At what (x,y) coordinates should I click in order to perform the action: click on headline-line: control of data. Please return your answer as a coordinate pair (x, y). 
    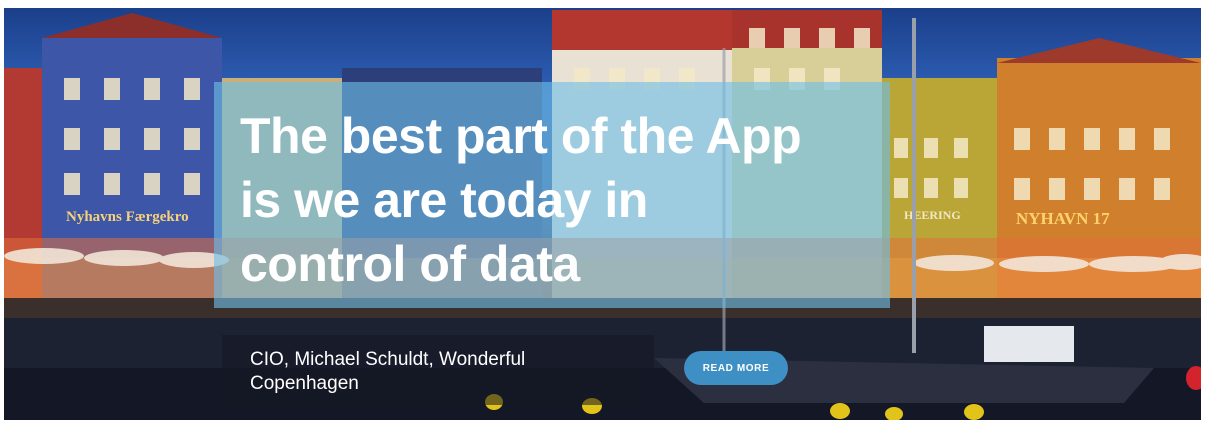
    Looking at the image, I should click on (410, 264).